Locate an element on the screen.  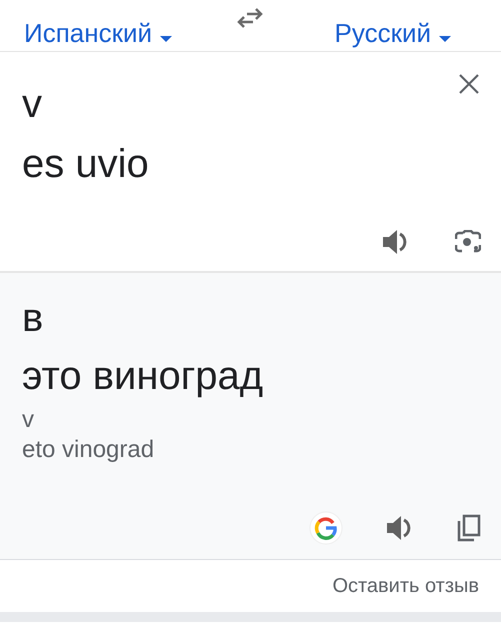
translation-text: в это виноград is located at coordinates (142, 347).